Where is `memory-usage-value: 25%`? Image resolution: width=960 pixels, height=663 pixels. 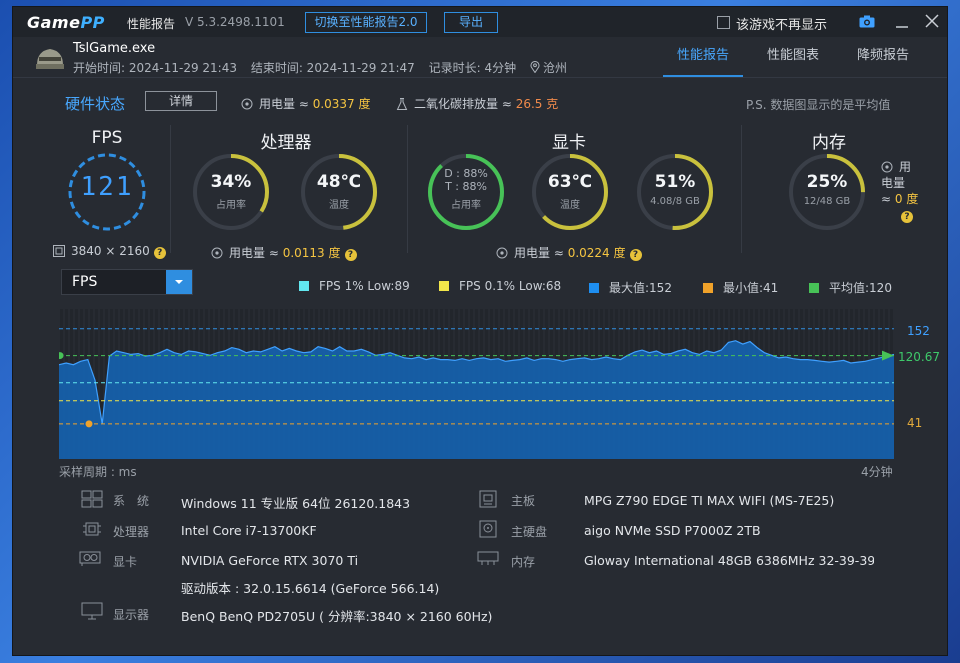 memory-usage-value: 25% is located at coordinates (827, 182).